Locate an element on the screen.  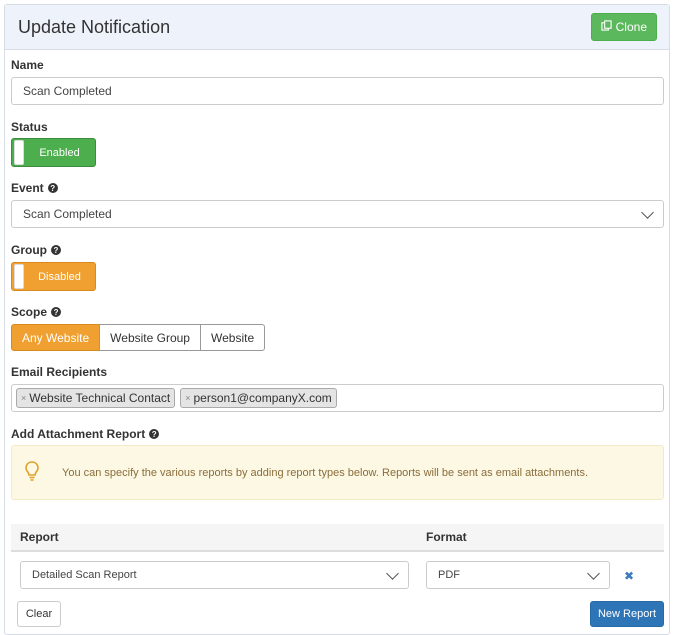
clone-button: Clone is located at coordinates (623, 27).